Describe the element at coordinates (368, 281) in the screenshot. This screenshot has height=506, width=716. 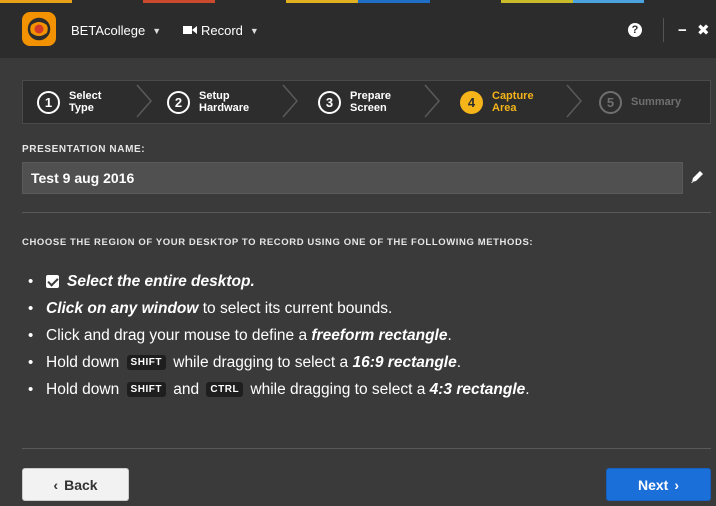
I see `method-entire-desktop: • Select the entire desktop.` at that location.